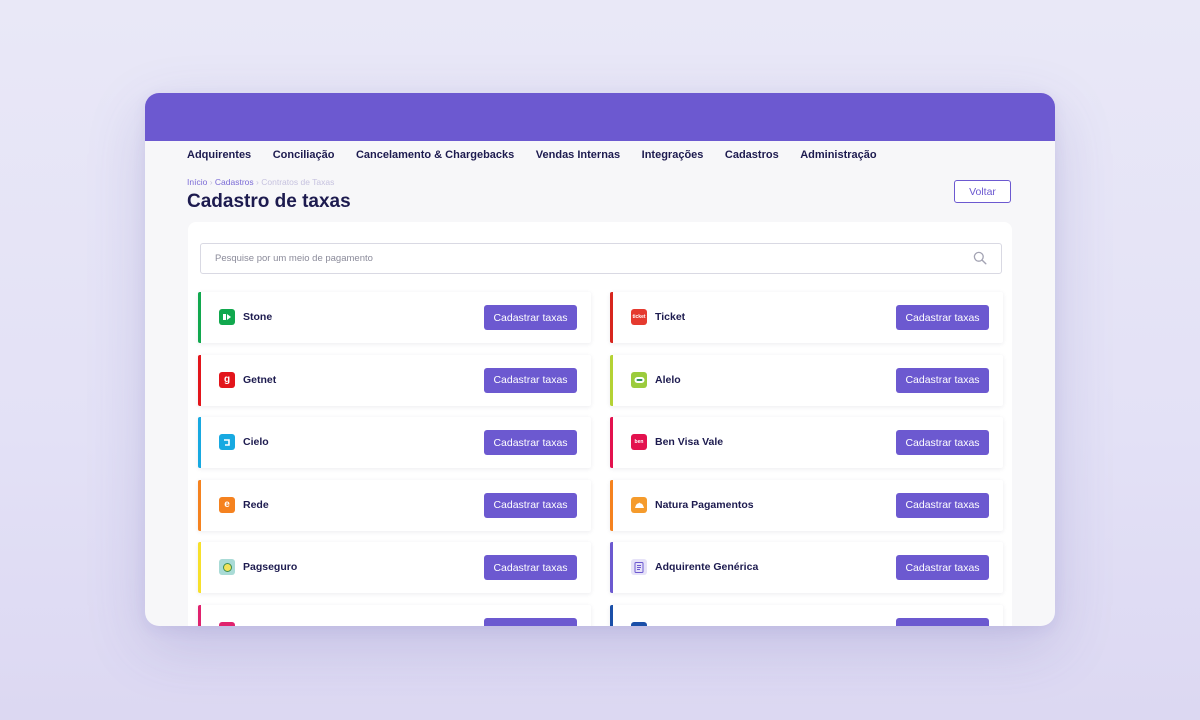 The height and width of the screenshot is (720, 1200). I want to click on acquirer-card: Alelo Cadastrar taxas, so click(806, 380).